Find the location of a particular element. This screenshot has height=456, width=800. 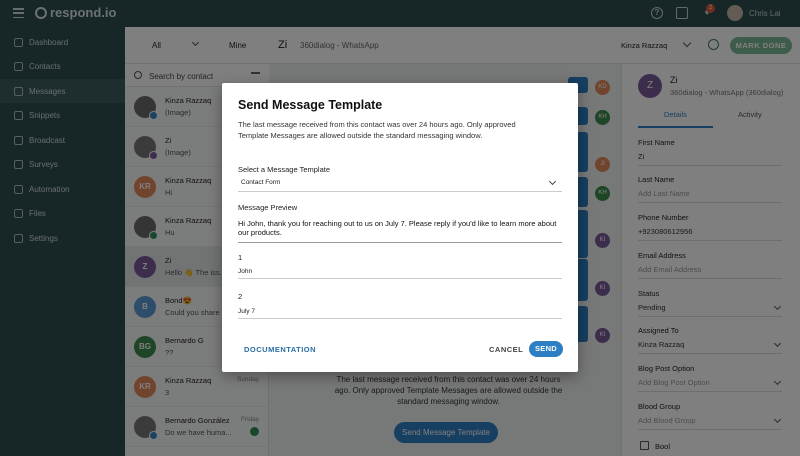

send-button: SEND is located at coordinates (546, 349).